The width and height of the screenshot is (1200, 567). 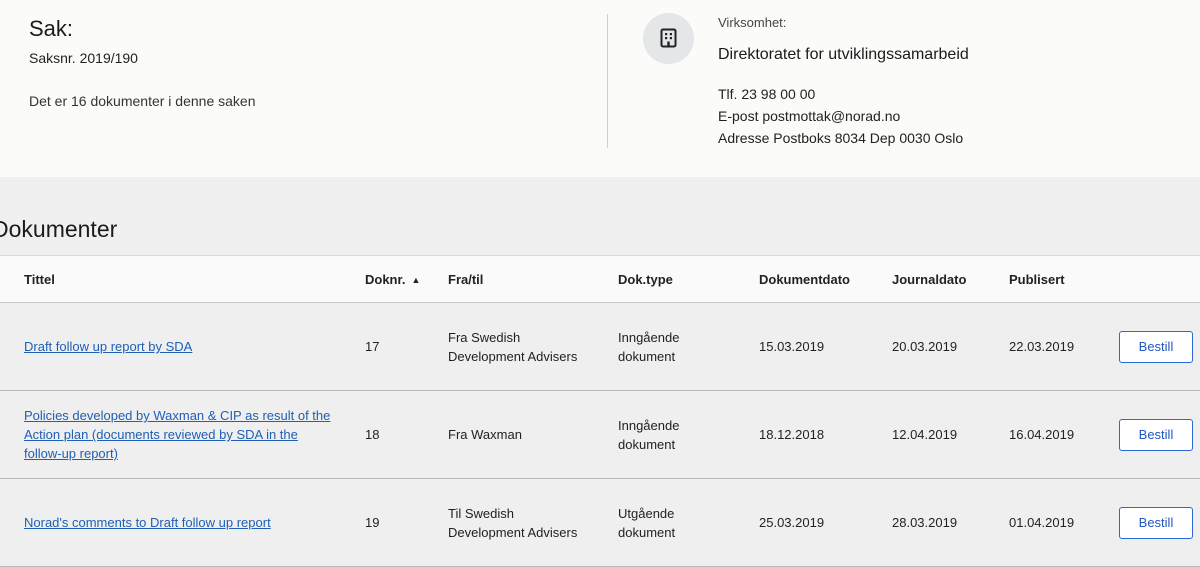 I want to click on from-to-cell: Fra Swedish Development Advisers, so click(x=533, y=346).